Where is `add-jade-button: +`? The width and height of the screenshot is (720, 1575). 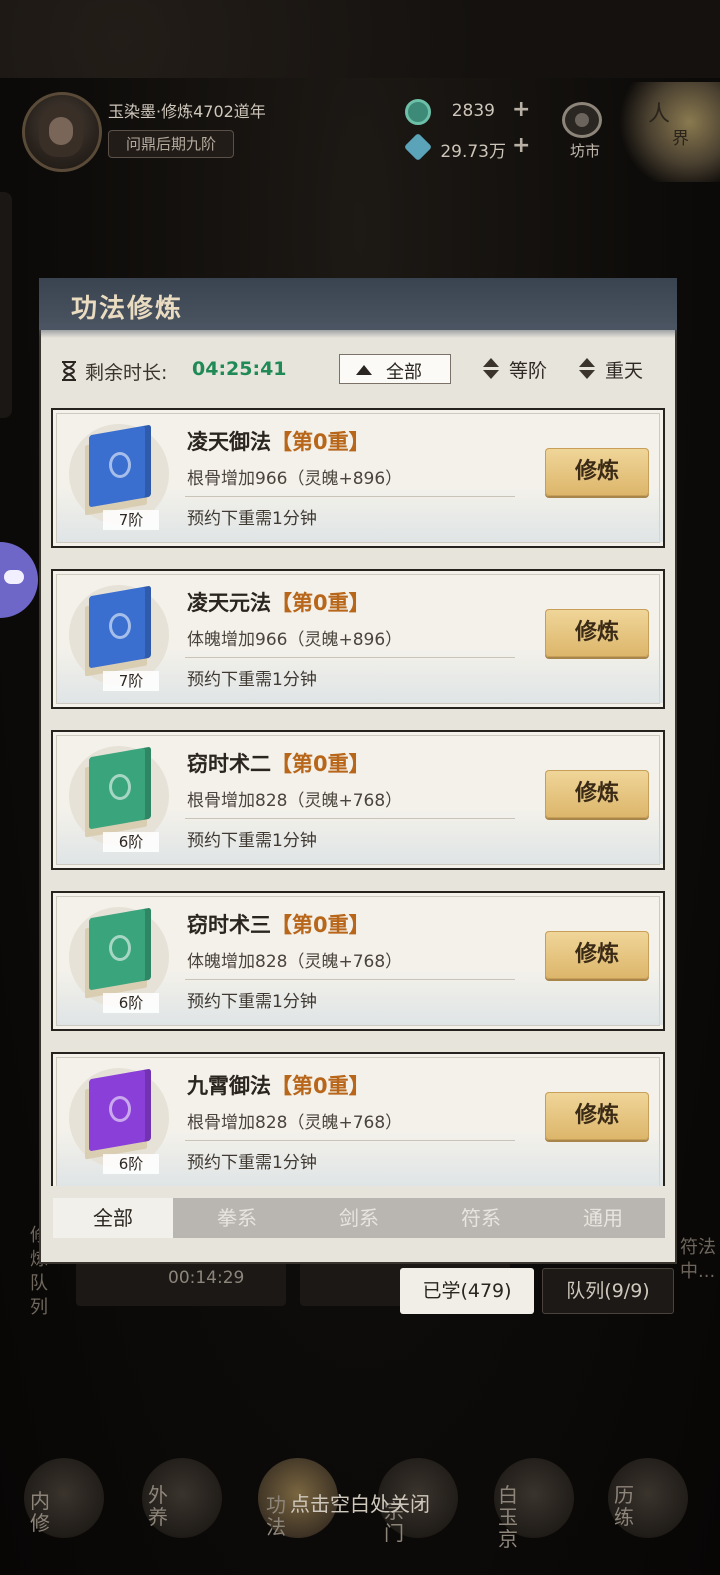
add-jade-button: + is located at coordinates (521, 109).